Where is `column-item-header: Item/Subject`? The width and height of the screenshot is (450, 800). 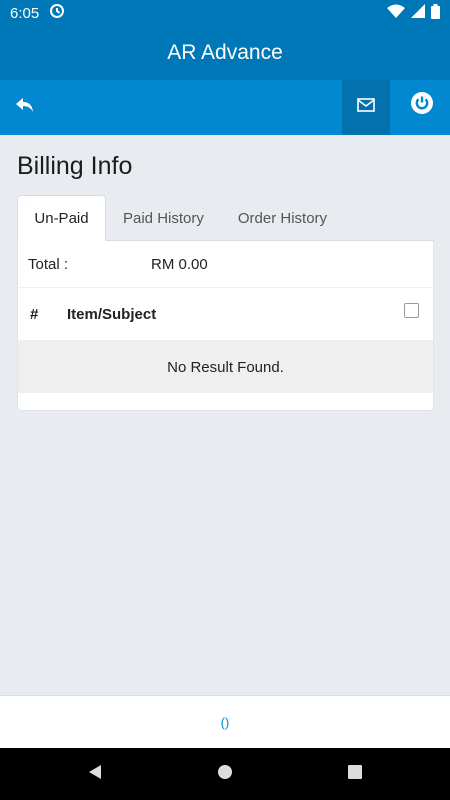
column-item-header: Item/Subject is located at coordinates (112, 314).